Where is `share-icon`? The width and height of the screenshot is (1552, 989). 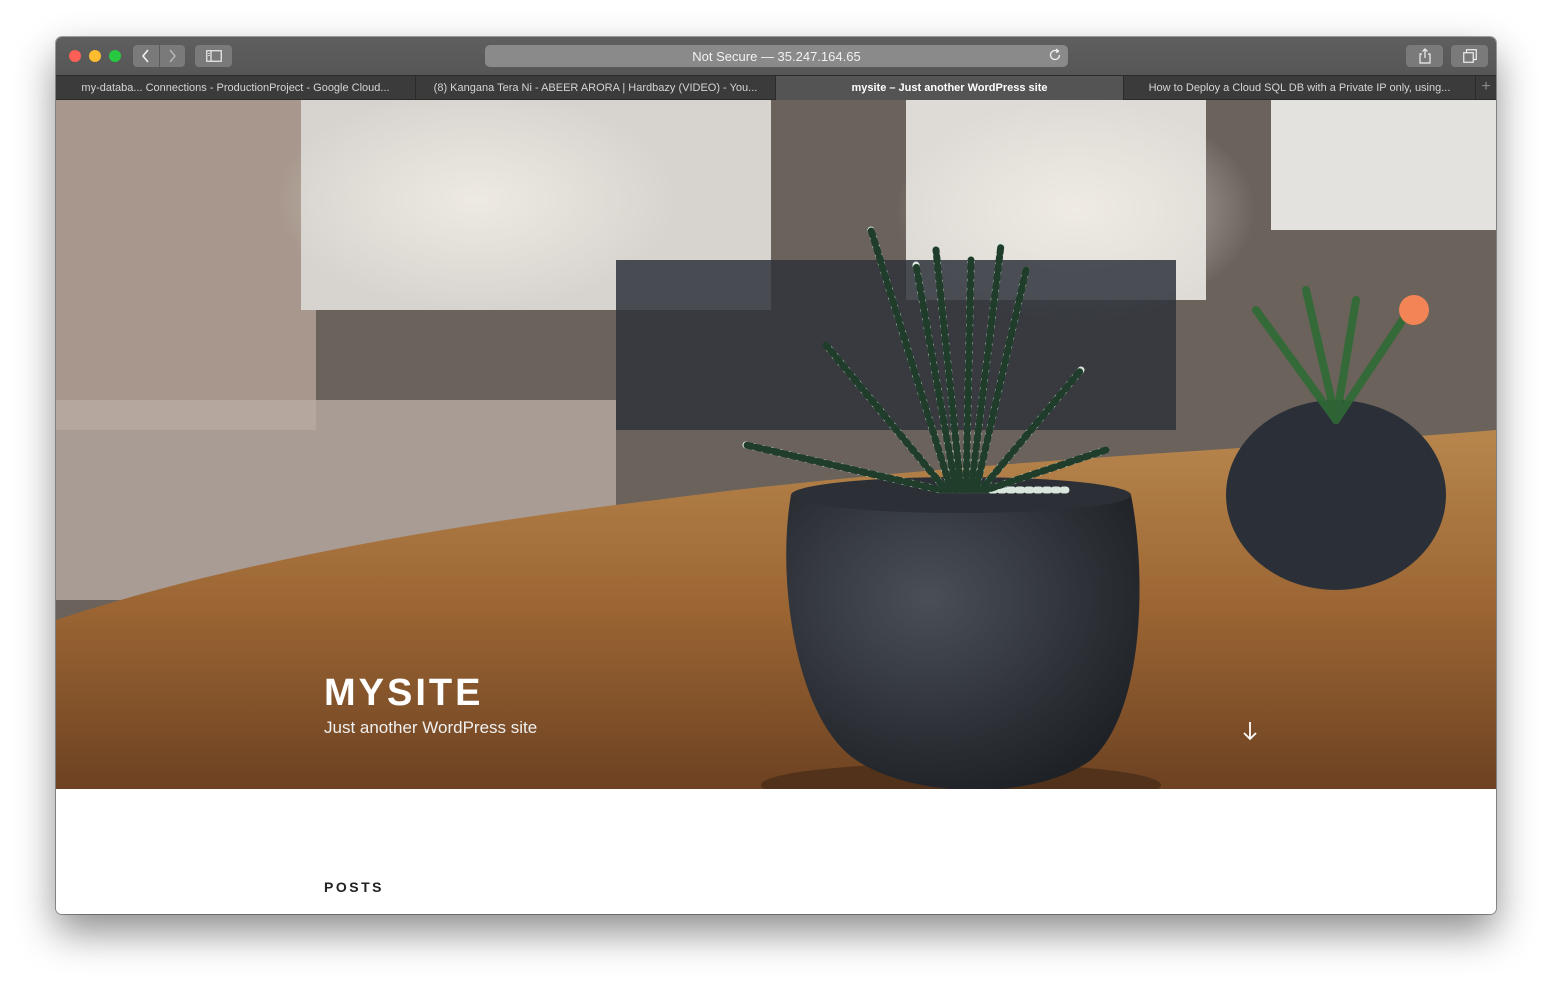
share-icon is located at coordinates (1424, 56).